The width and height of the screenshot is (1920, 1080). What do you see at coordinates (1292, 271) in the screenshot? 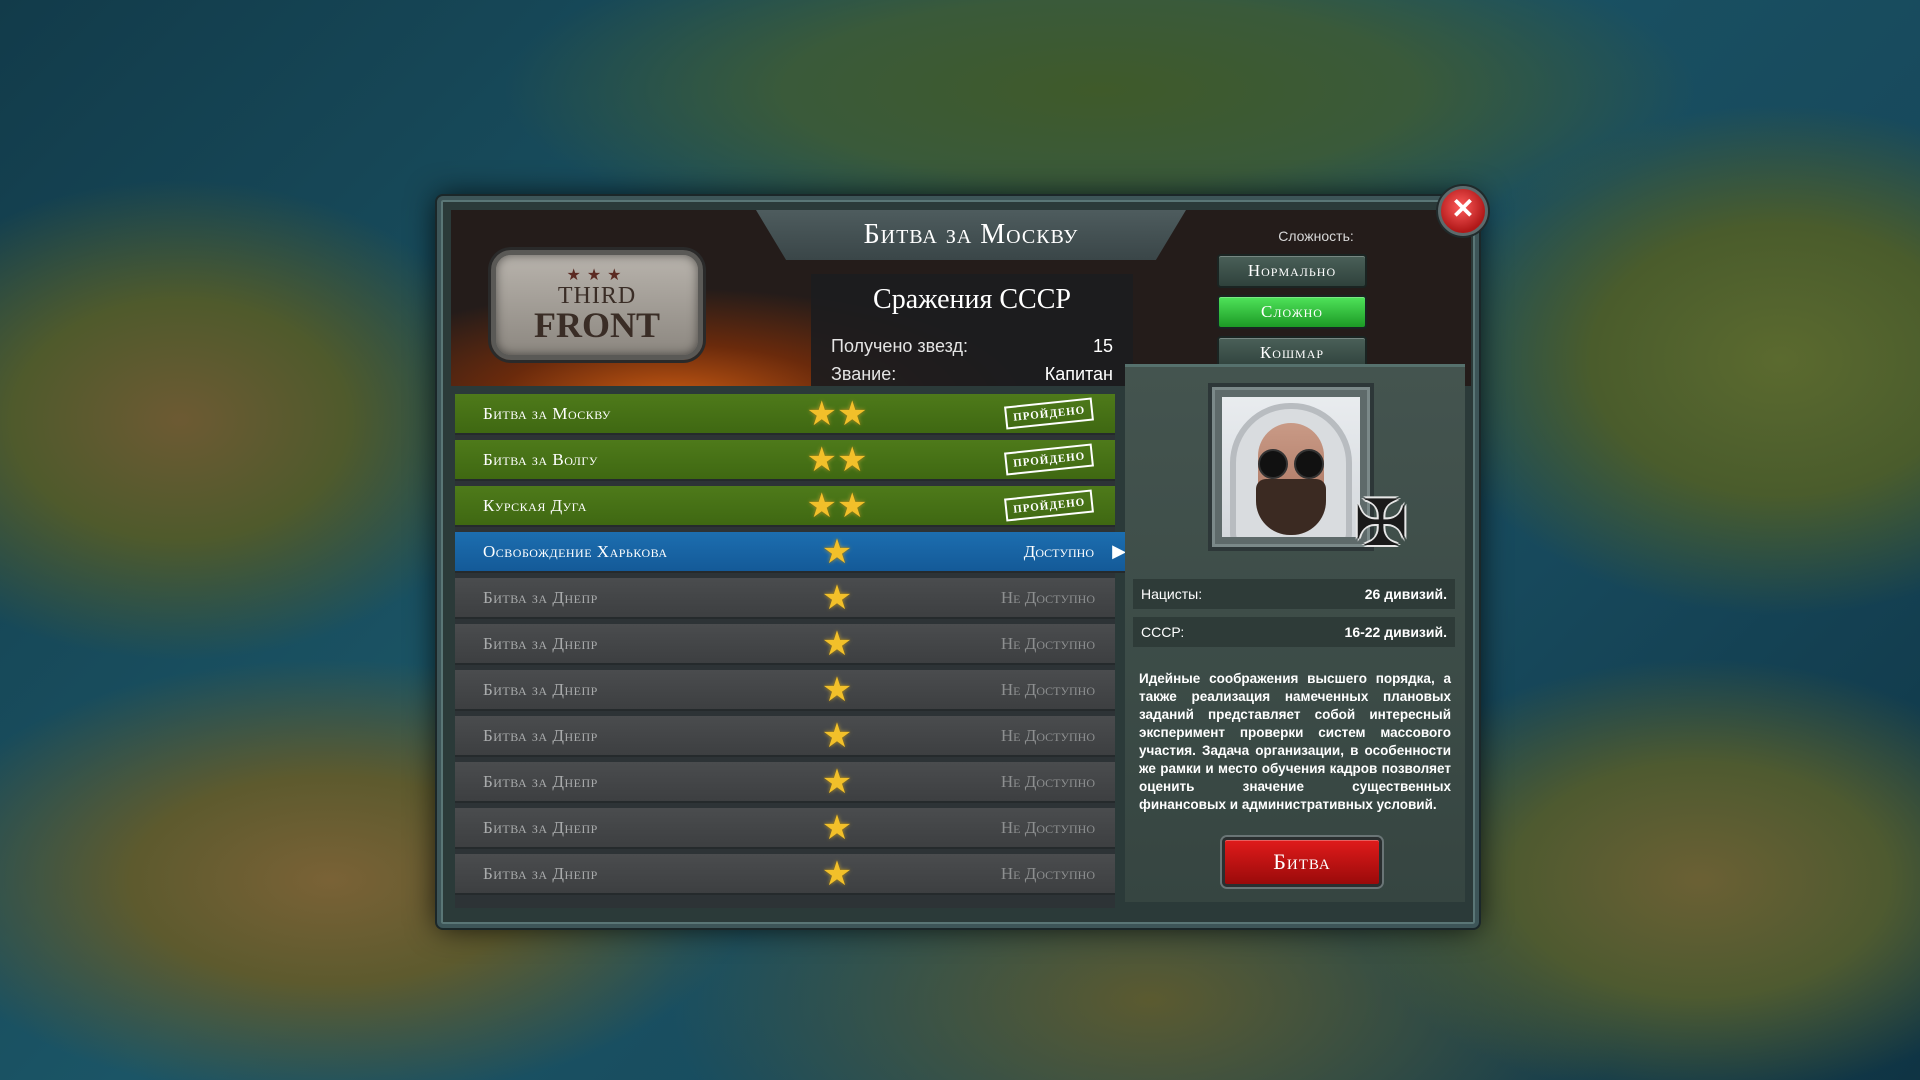
I see `difficulty-normal-button: Нормально` at bounding box center [1292, 271].